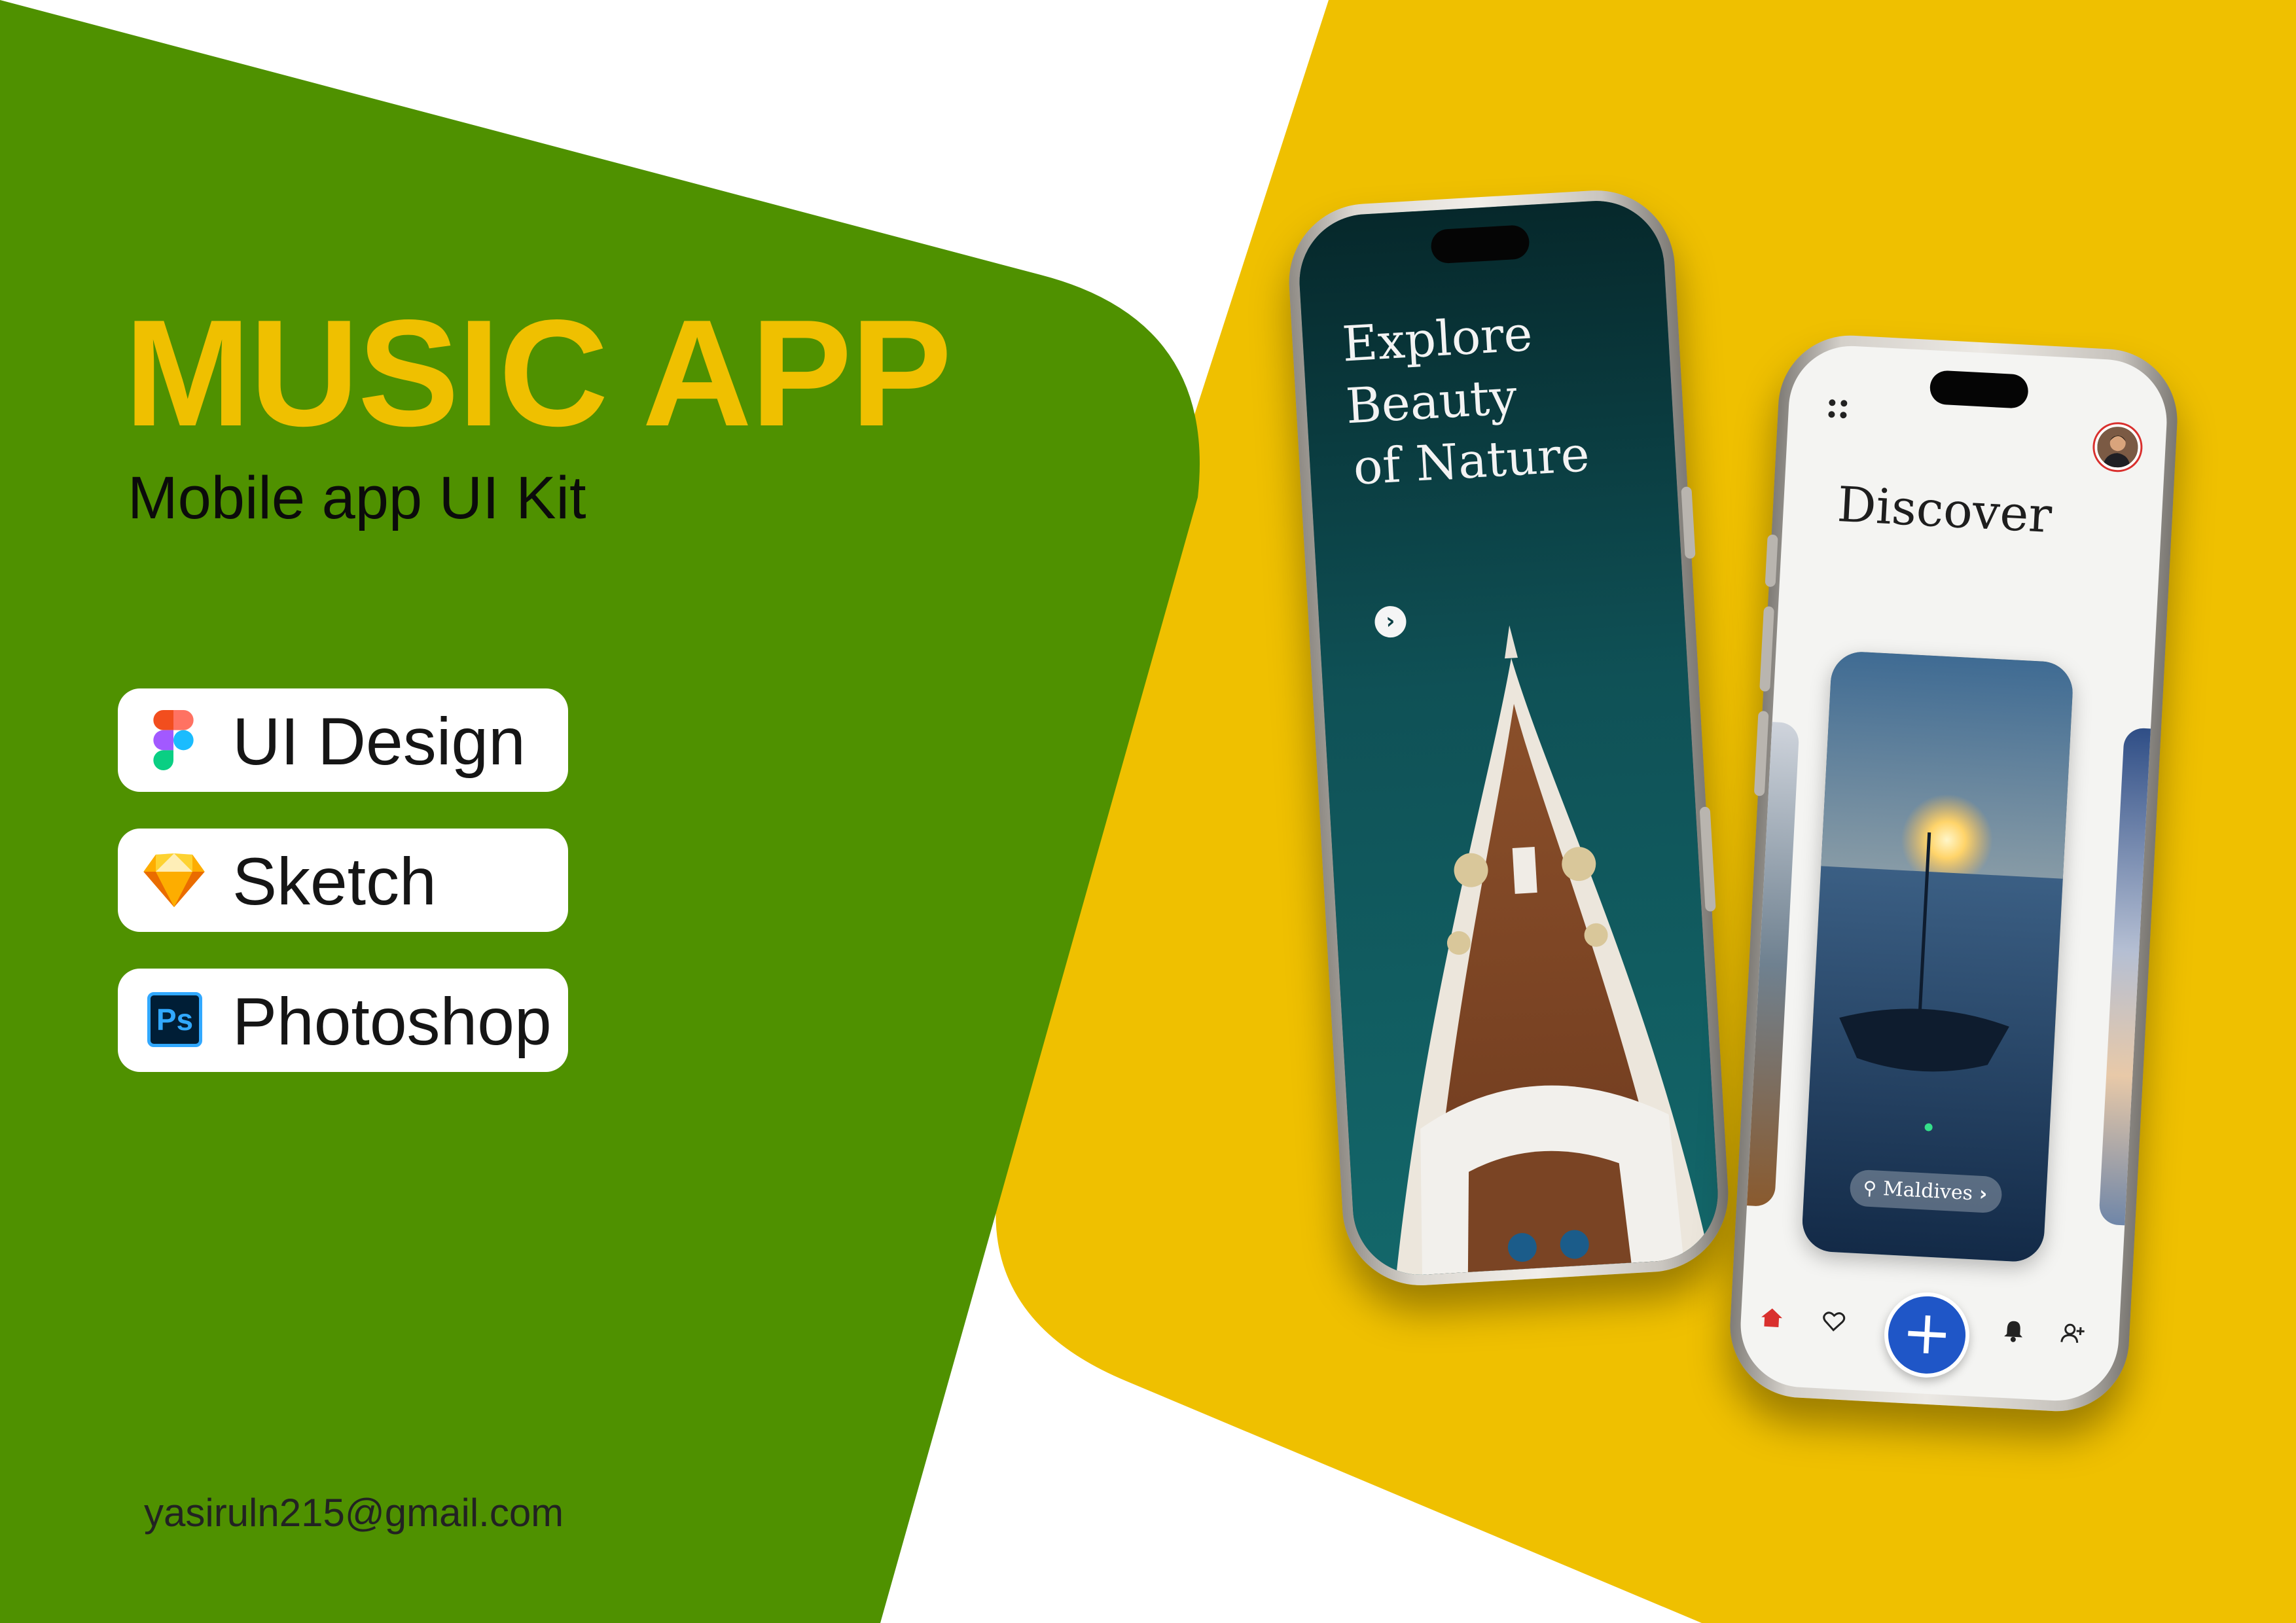  What do you see at coordinates (379, 742) in the screenshot?
I see `tool-label: UI Design` at bounding box center [379, 742].